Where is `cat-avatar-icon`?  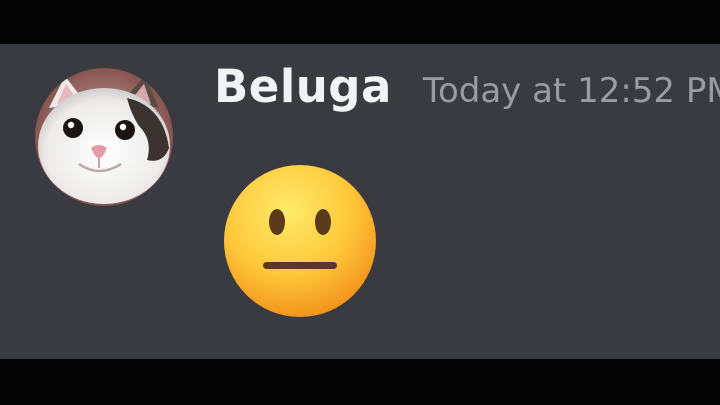 cat-avatar-icon is located at coordinates (104, 137).